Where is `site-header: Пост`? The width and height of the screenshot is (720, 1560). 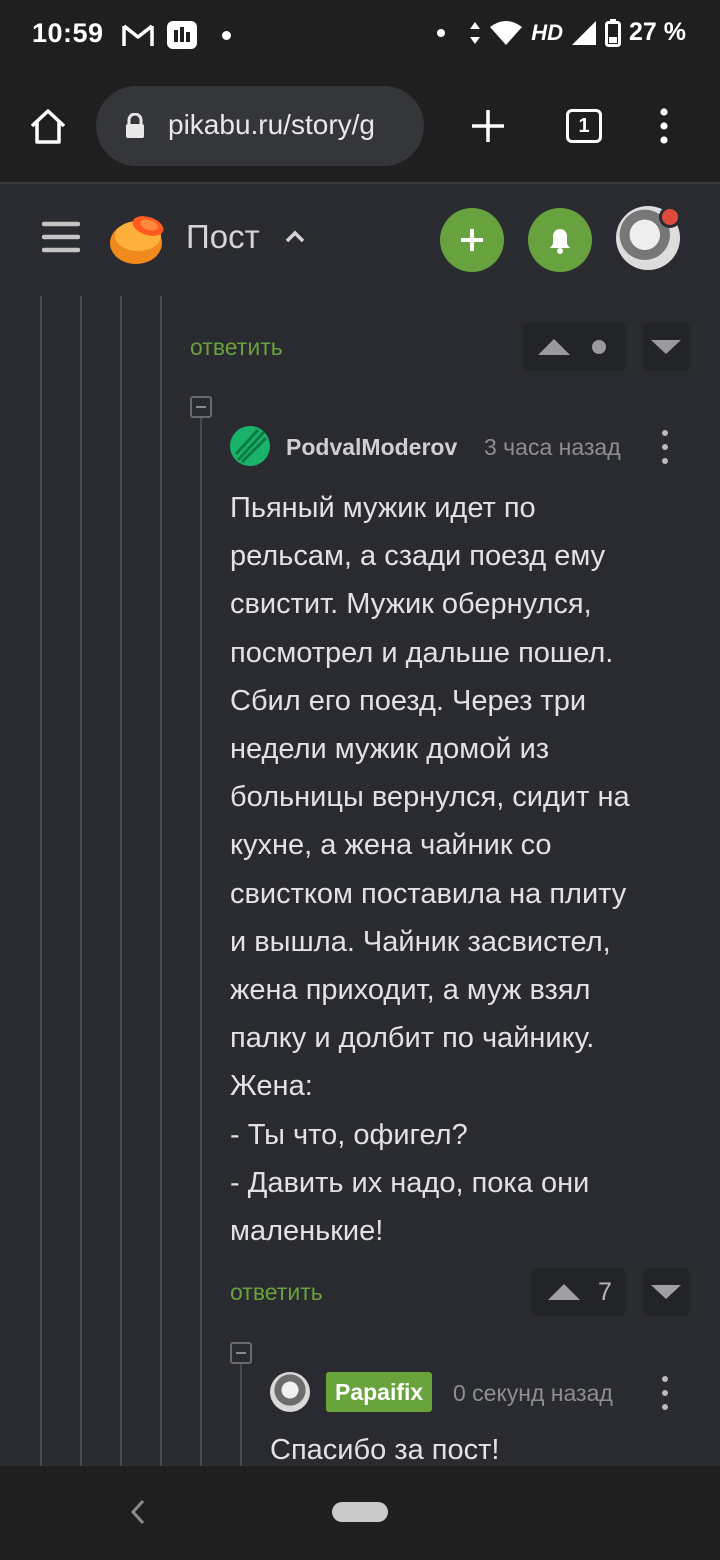 site-header: Пост is located at coordinates (360, 240).